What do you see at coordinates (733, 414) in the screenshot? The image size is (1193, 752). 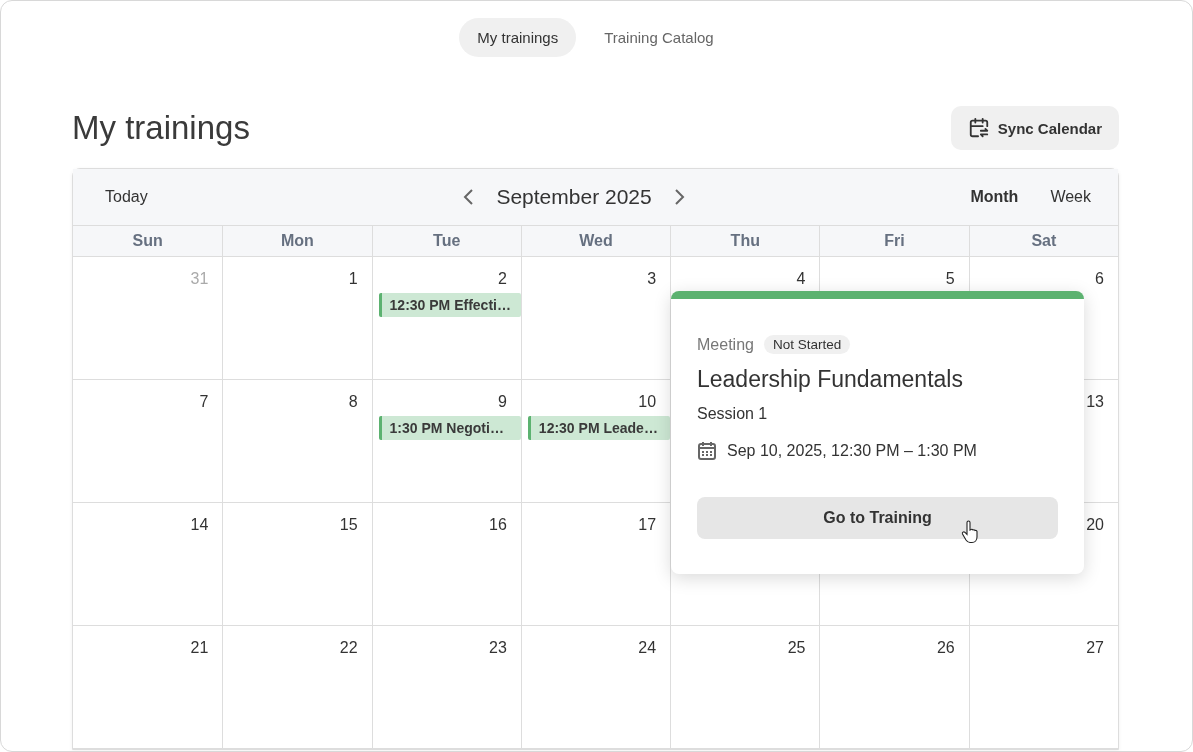 I see `session-label: Session 1` at bounding box center [733, 414].